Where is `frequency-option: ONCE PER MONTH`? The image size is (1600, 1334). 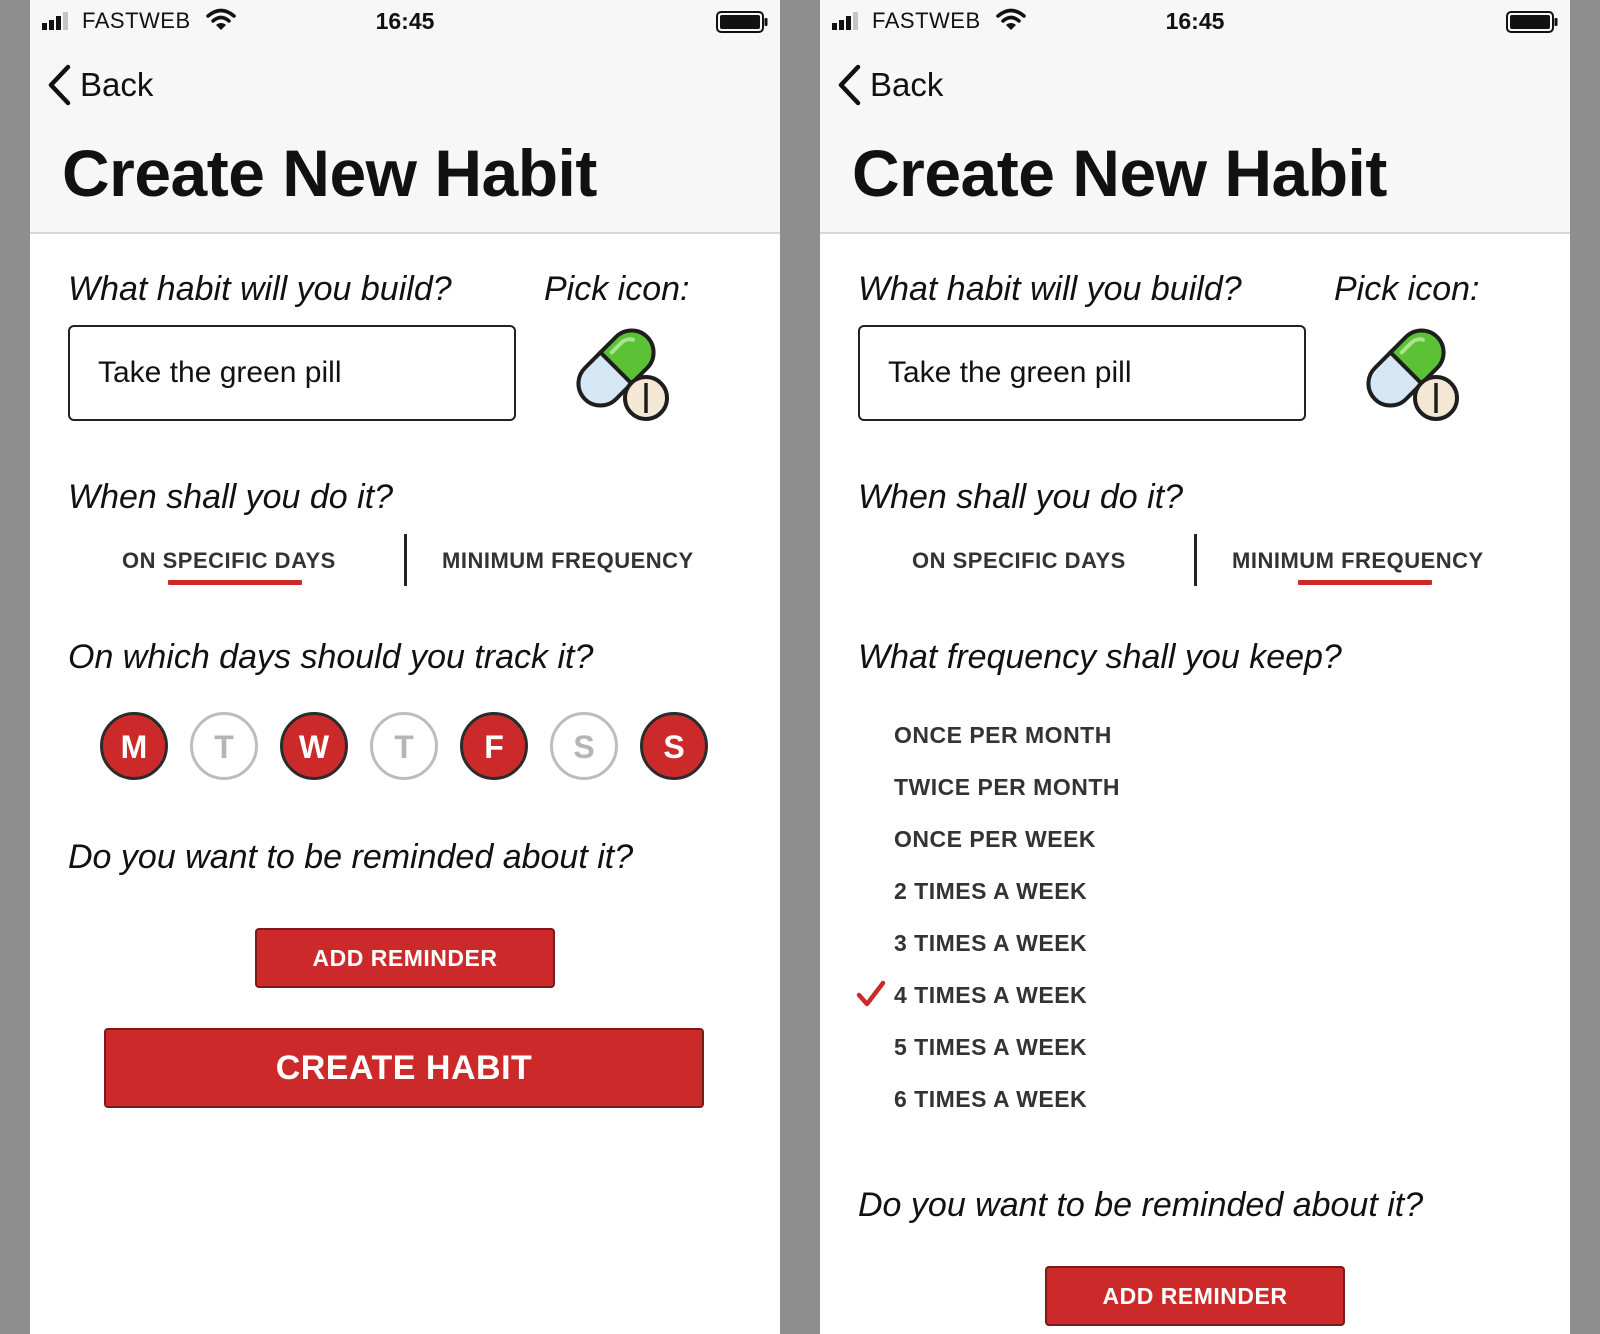
frequency-option: ONCE PER MONTH is located at coordinates (1003, 735).